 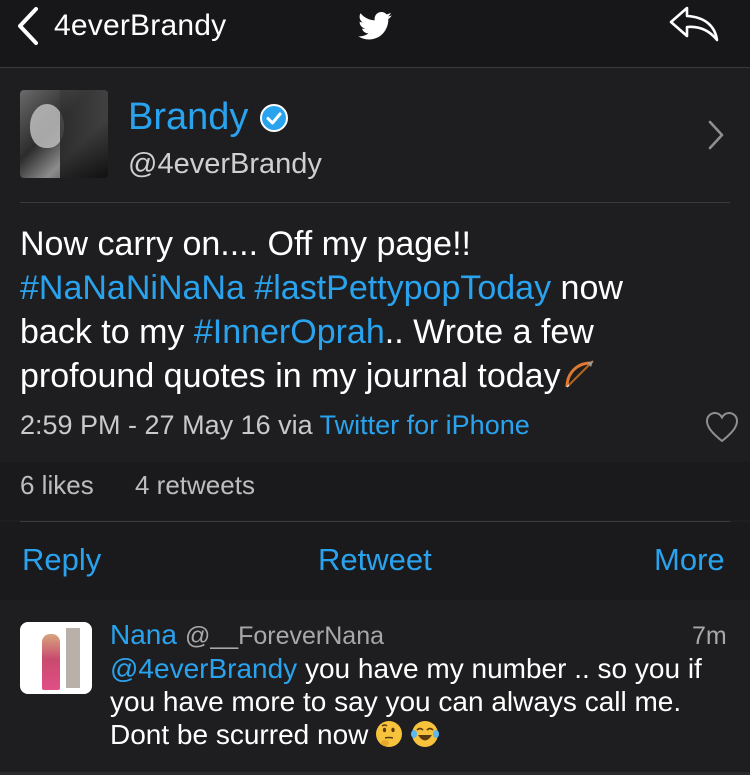 What do you see at coordinates (61, 560) in the screenshot?
I see `reply-button: Reply` at bounding box center [61, 560].